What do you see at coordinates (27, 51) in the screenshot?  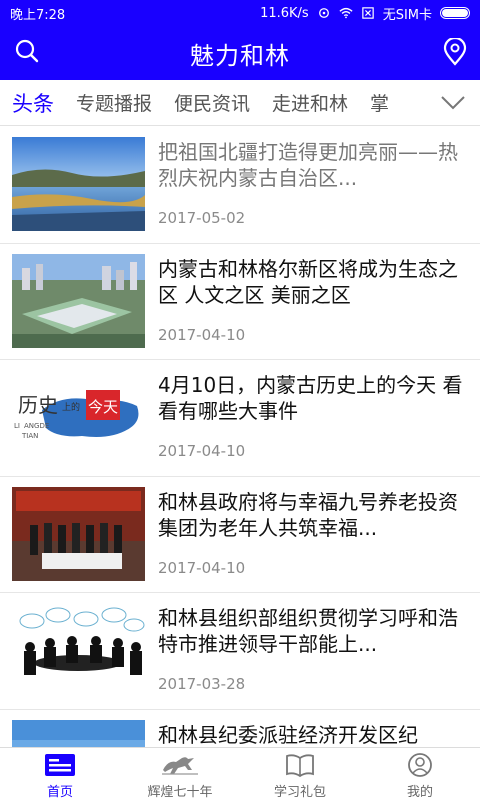 I see `search-icon` at bounding box center [27, 51].